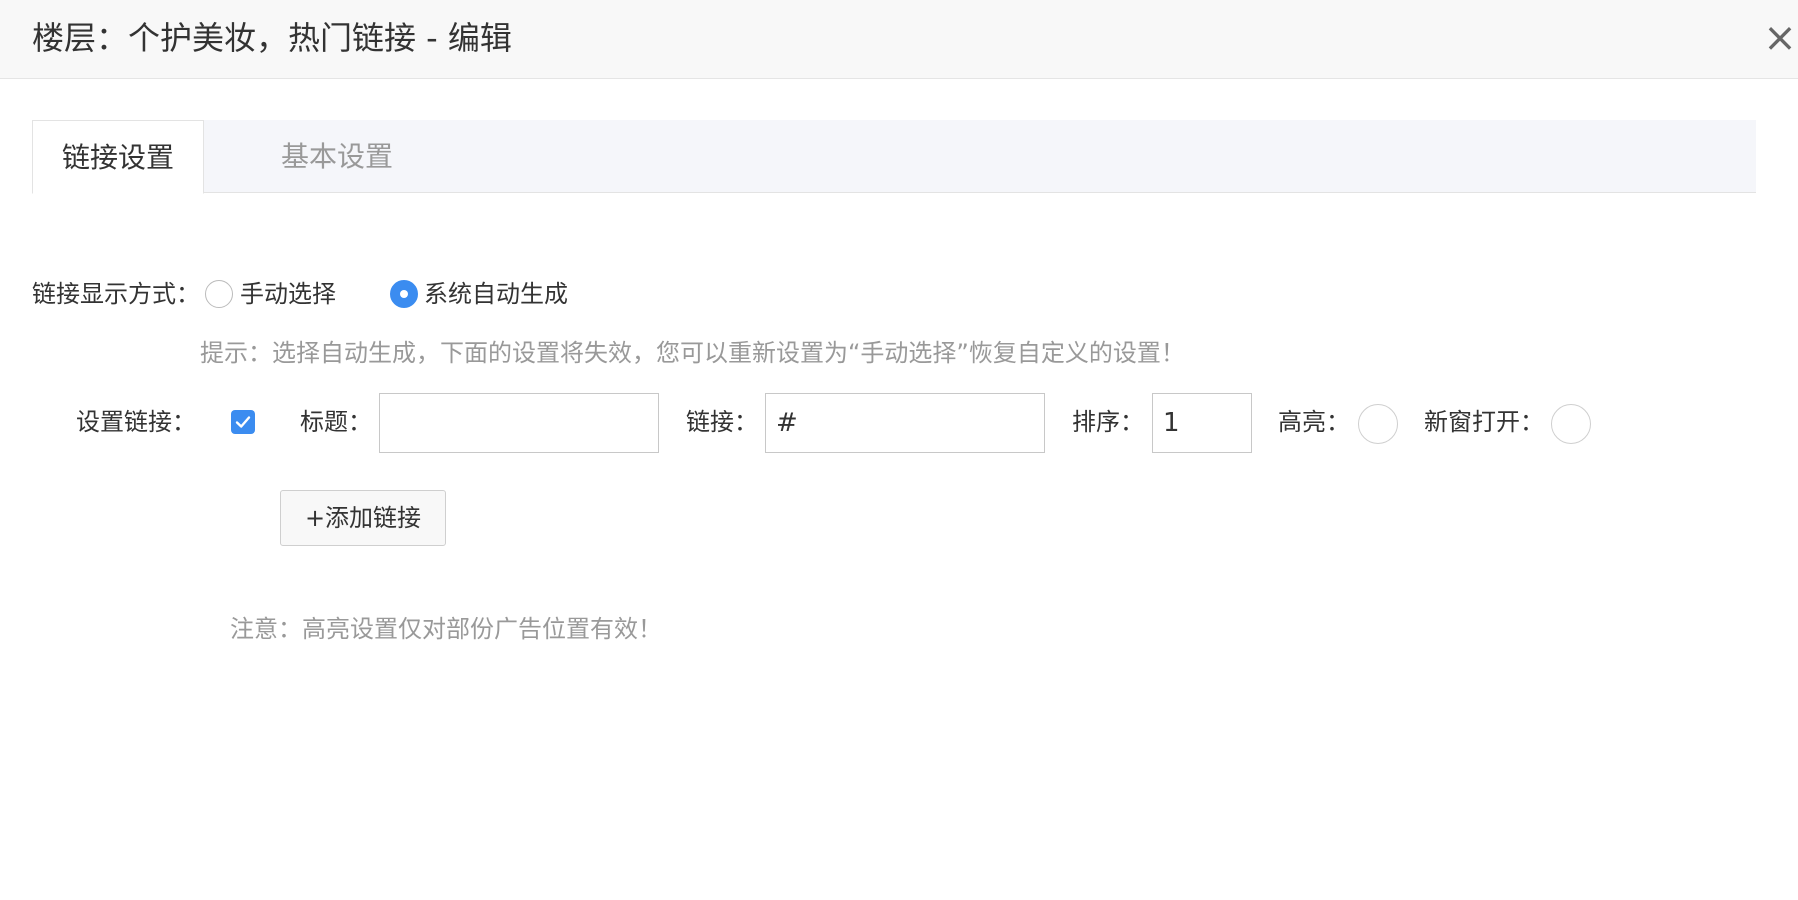 The image size is (1798, 900). What do you see at coordinates (1571, 424) in the screenshot?
I see `new-window-toggle` at bounding box center [1571, 424].